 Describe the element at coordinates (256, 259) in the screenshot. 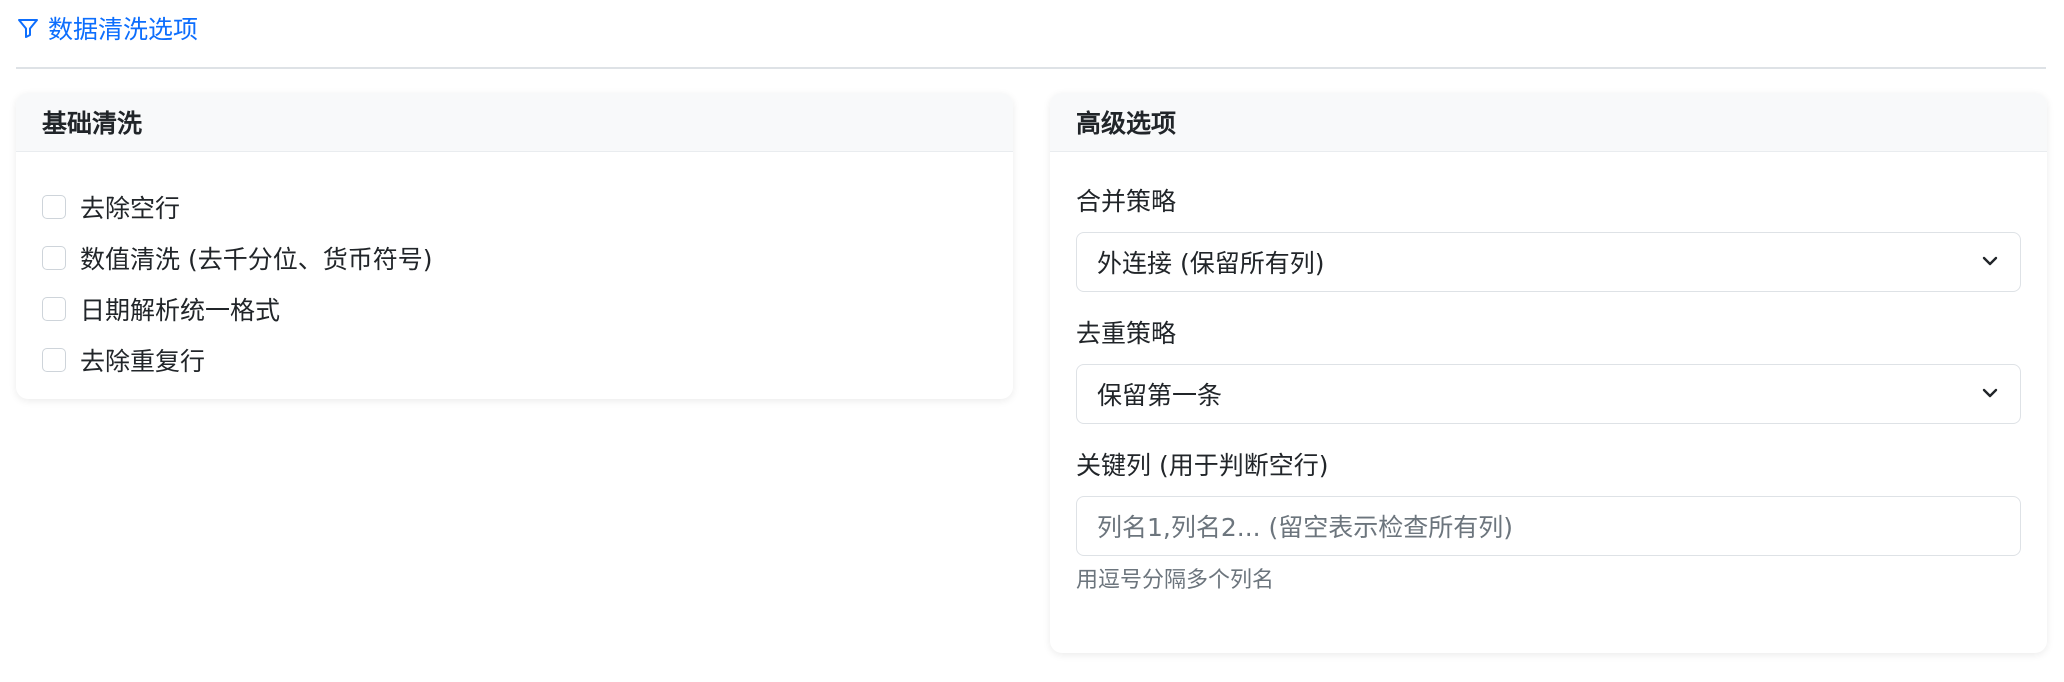

I see `option-label: 数值清洗 (去千分位、货币符号)` at that location.